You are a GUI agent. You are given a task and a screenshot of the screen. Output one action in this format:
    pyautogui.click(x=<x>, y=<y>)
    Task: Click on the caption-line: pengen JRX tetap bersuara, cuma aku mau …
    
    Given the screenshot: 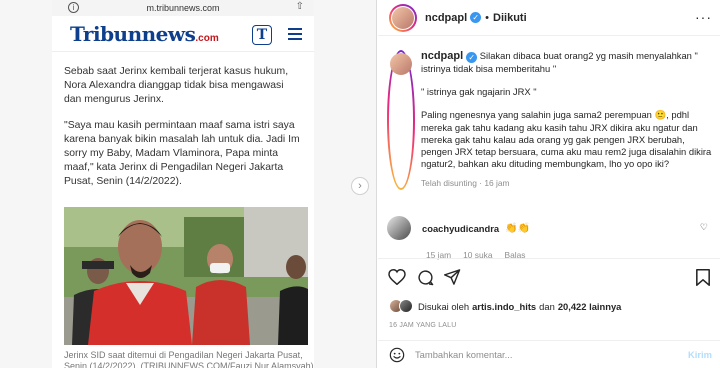 What is the action you would take?
    pyautogui.click(x=566, y=152)
    